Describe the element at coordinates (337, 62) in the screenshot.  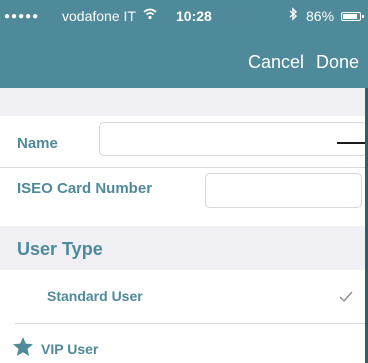
I see `done-button: Done` at that location.